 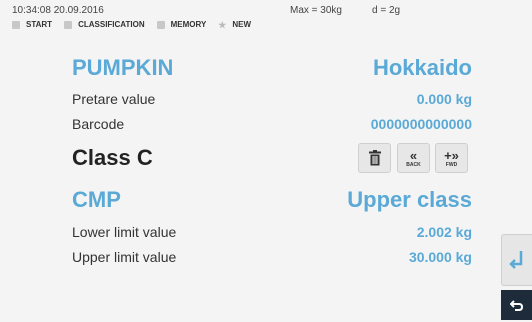 I want to click on enter-button, so click(x=516, y=260).